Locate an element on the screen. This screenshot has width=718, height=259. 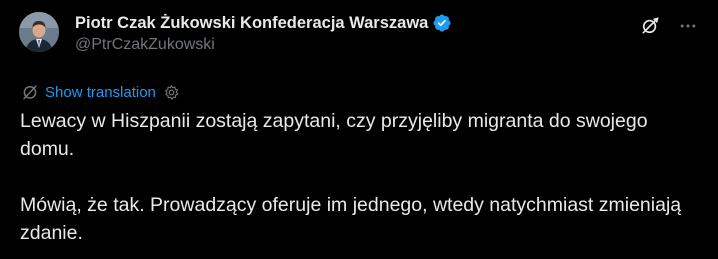
gear-icon is located at coordinates (171, 92).